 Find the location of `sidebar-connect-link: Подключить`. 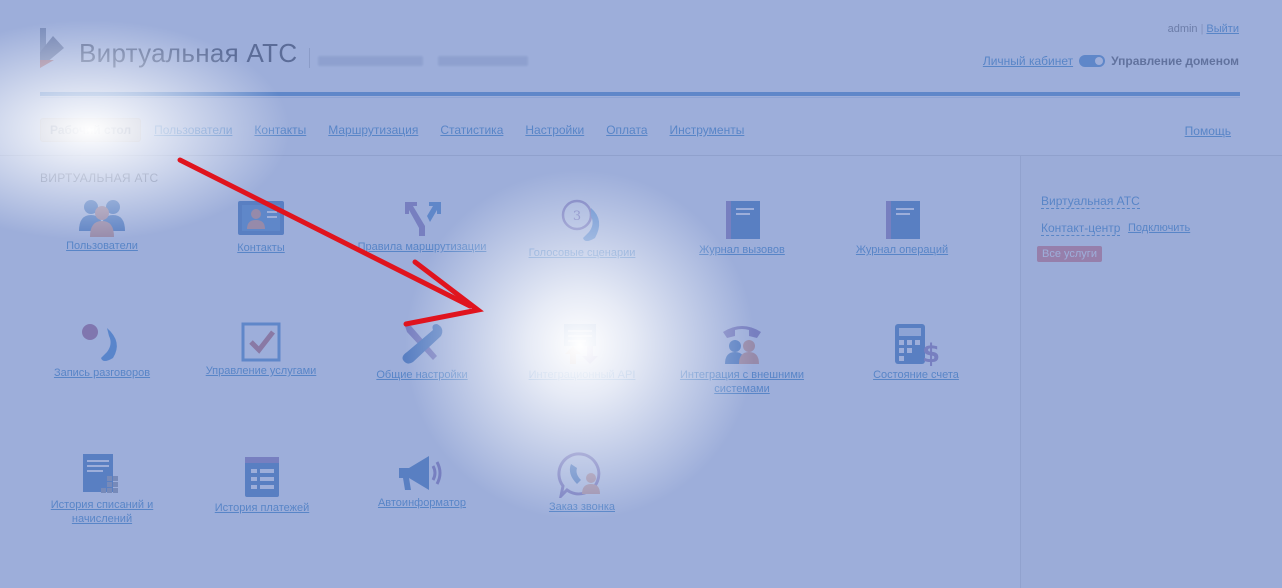

sidebar-connect-link: Подключить is located at coordinates (1159, 228).